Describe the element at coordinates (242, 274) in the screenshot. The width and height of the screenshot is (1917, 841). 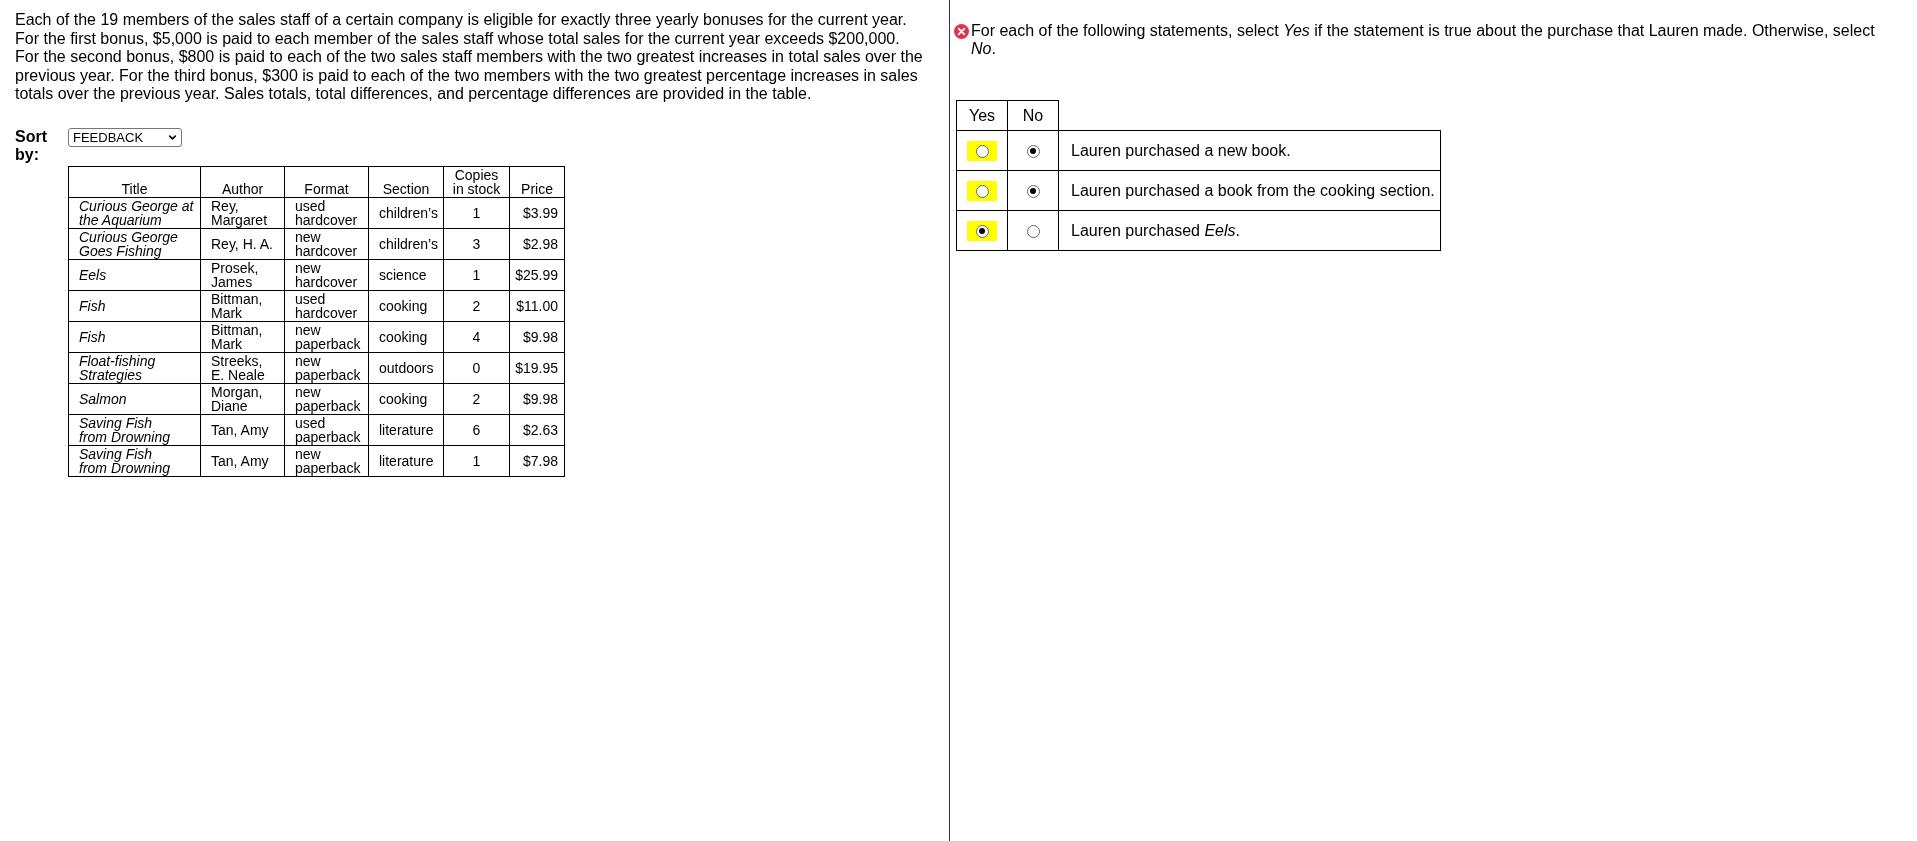
I see `table-cell: Prosek, James` at that location.